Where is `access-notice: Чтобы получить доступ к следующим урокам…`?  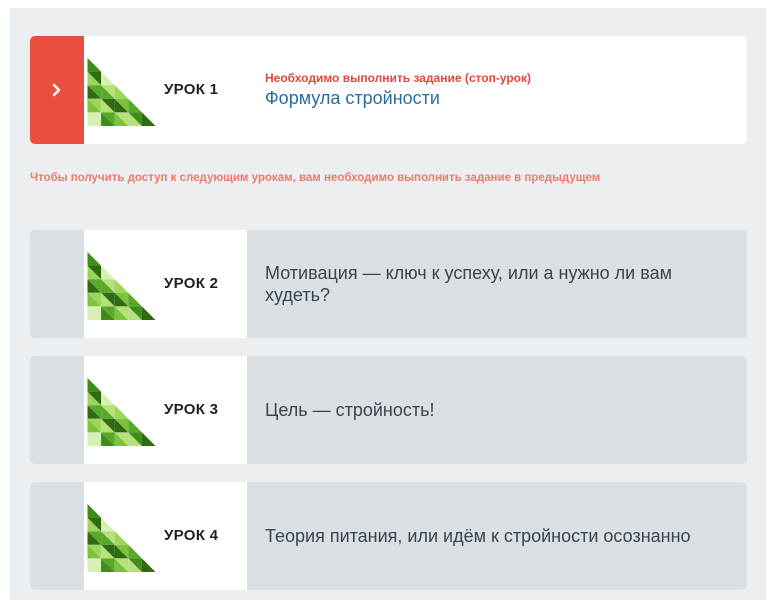 access-notice: Чтобы получить доступ к следующим урокам… is located at coordinates (315, 178).